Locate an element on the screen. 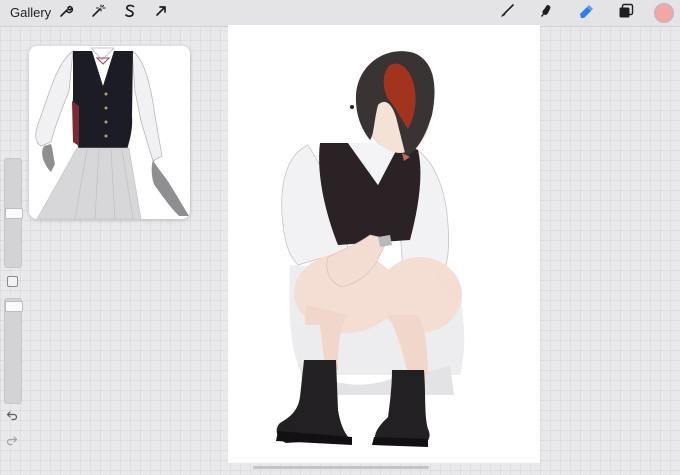  left-sidebar is located at coordinates (12, 306).